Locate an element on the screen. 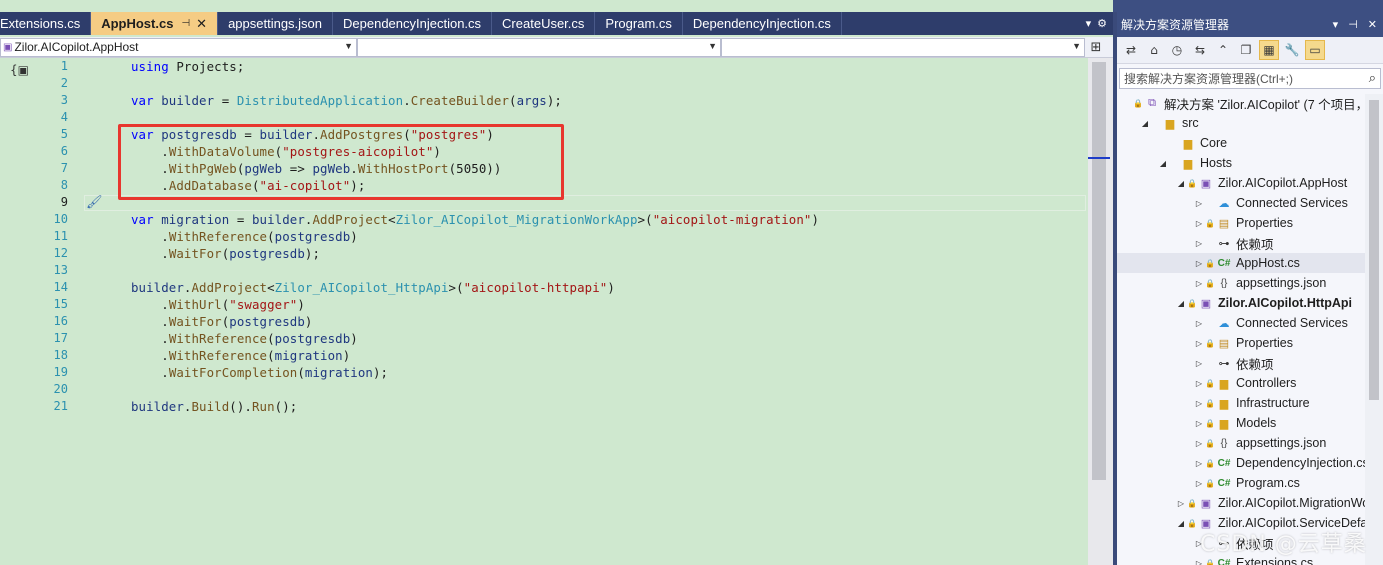 Image resolution: width=1383 pixels, height=565 pixels. type-dropdown: ▼ is located at coordinates (539, 47).